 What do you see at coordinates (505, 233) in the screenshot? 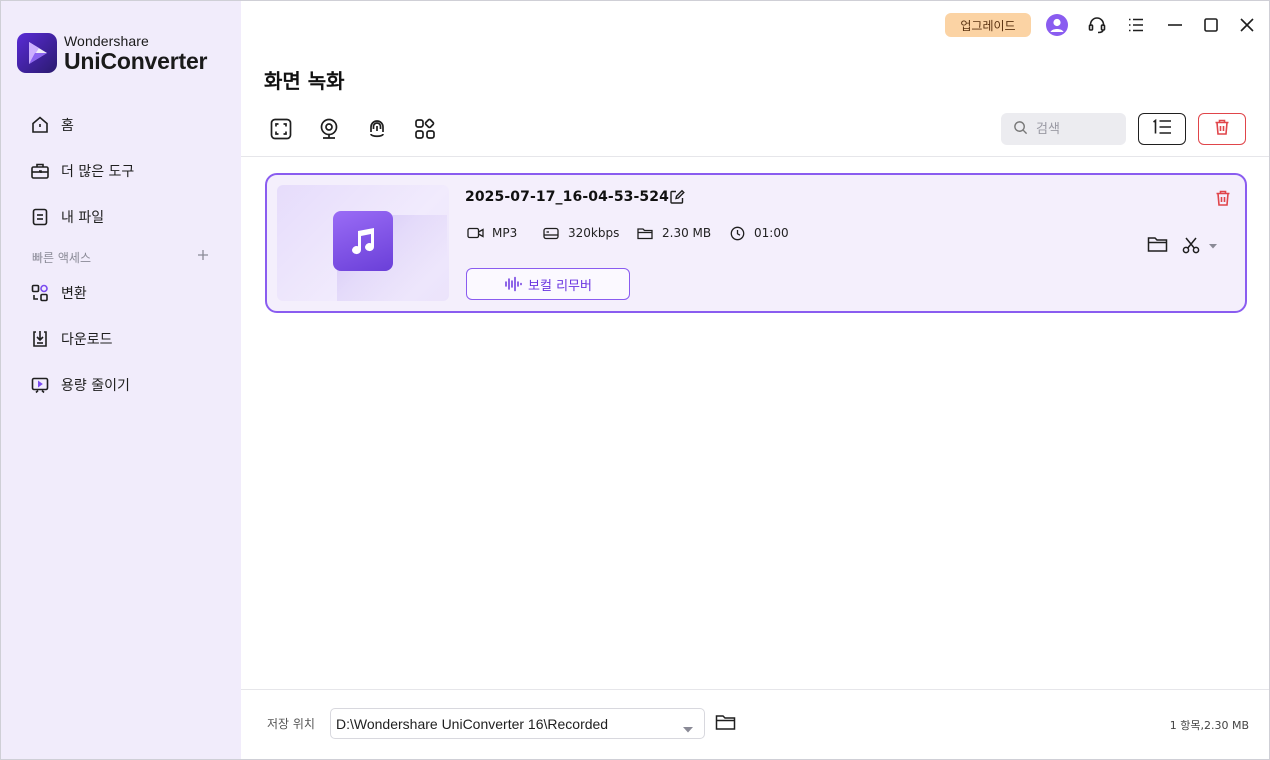
I see `file-format: MP3` at bounding box center [505, 233].